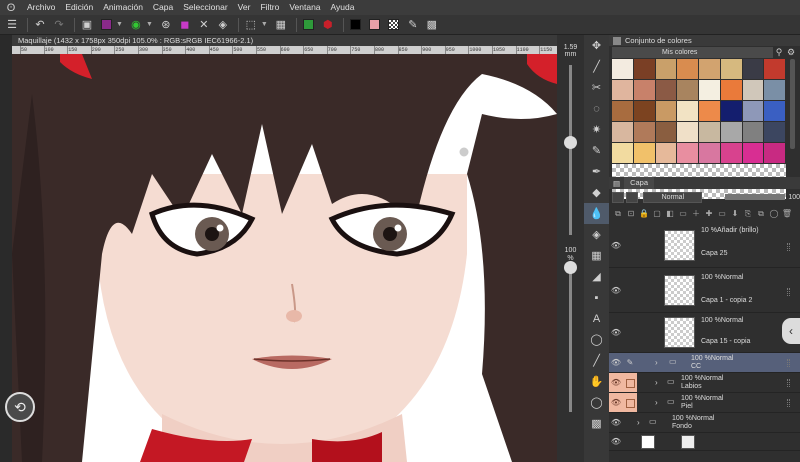  What do you see at coordinates (136, 25) in the screenshot?
I see `target-icon: ◉` at bounding box center [136, 25].